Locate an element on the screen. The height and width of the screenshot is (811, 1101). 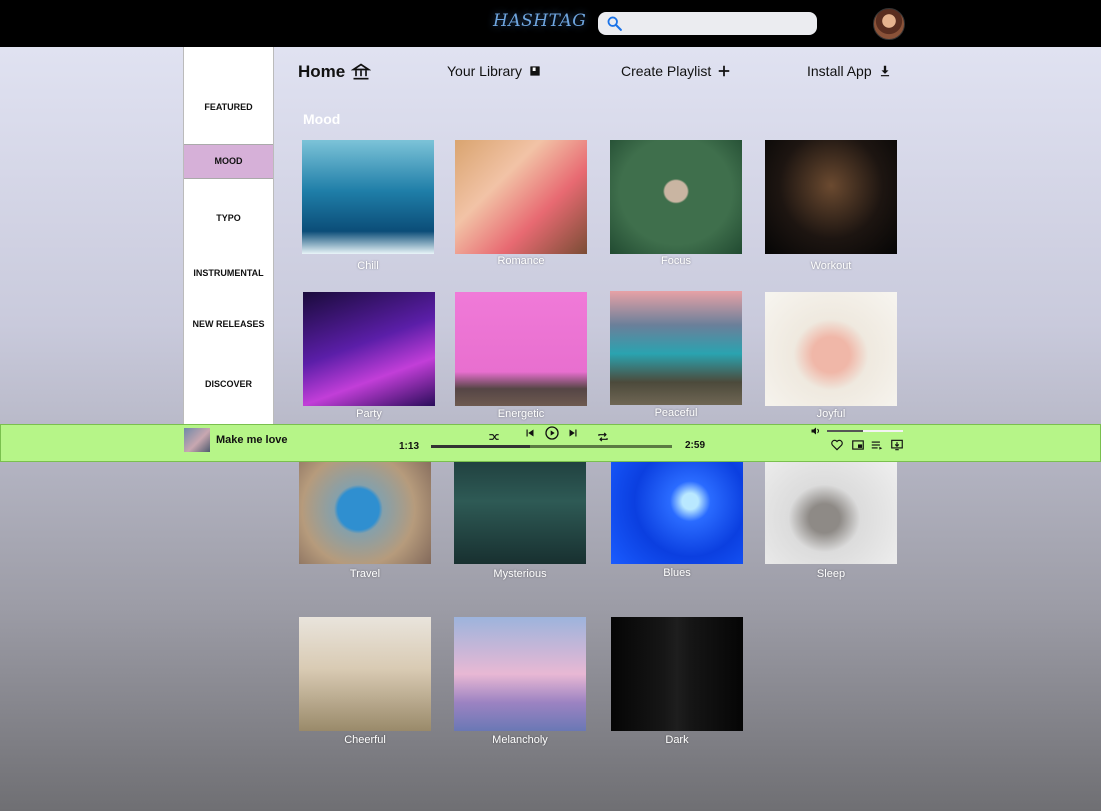
mood-card-peaceful: Peaceful is located at coordinates (676, 355).